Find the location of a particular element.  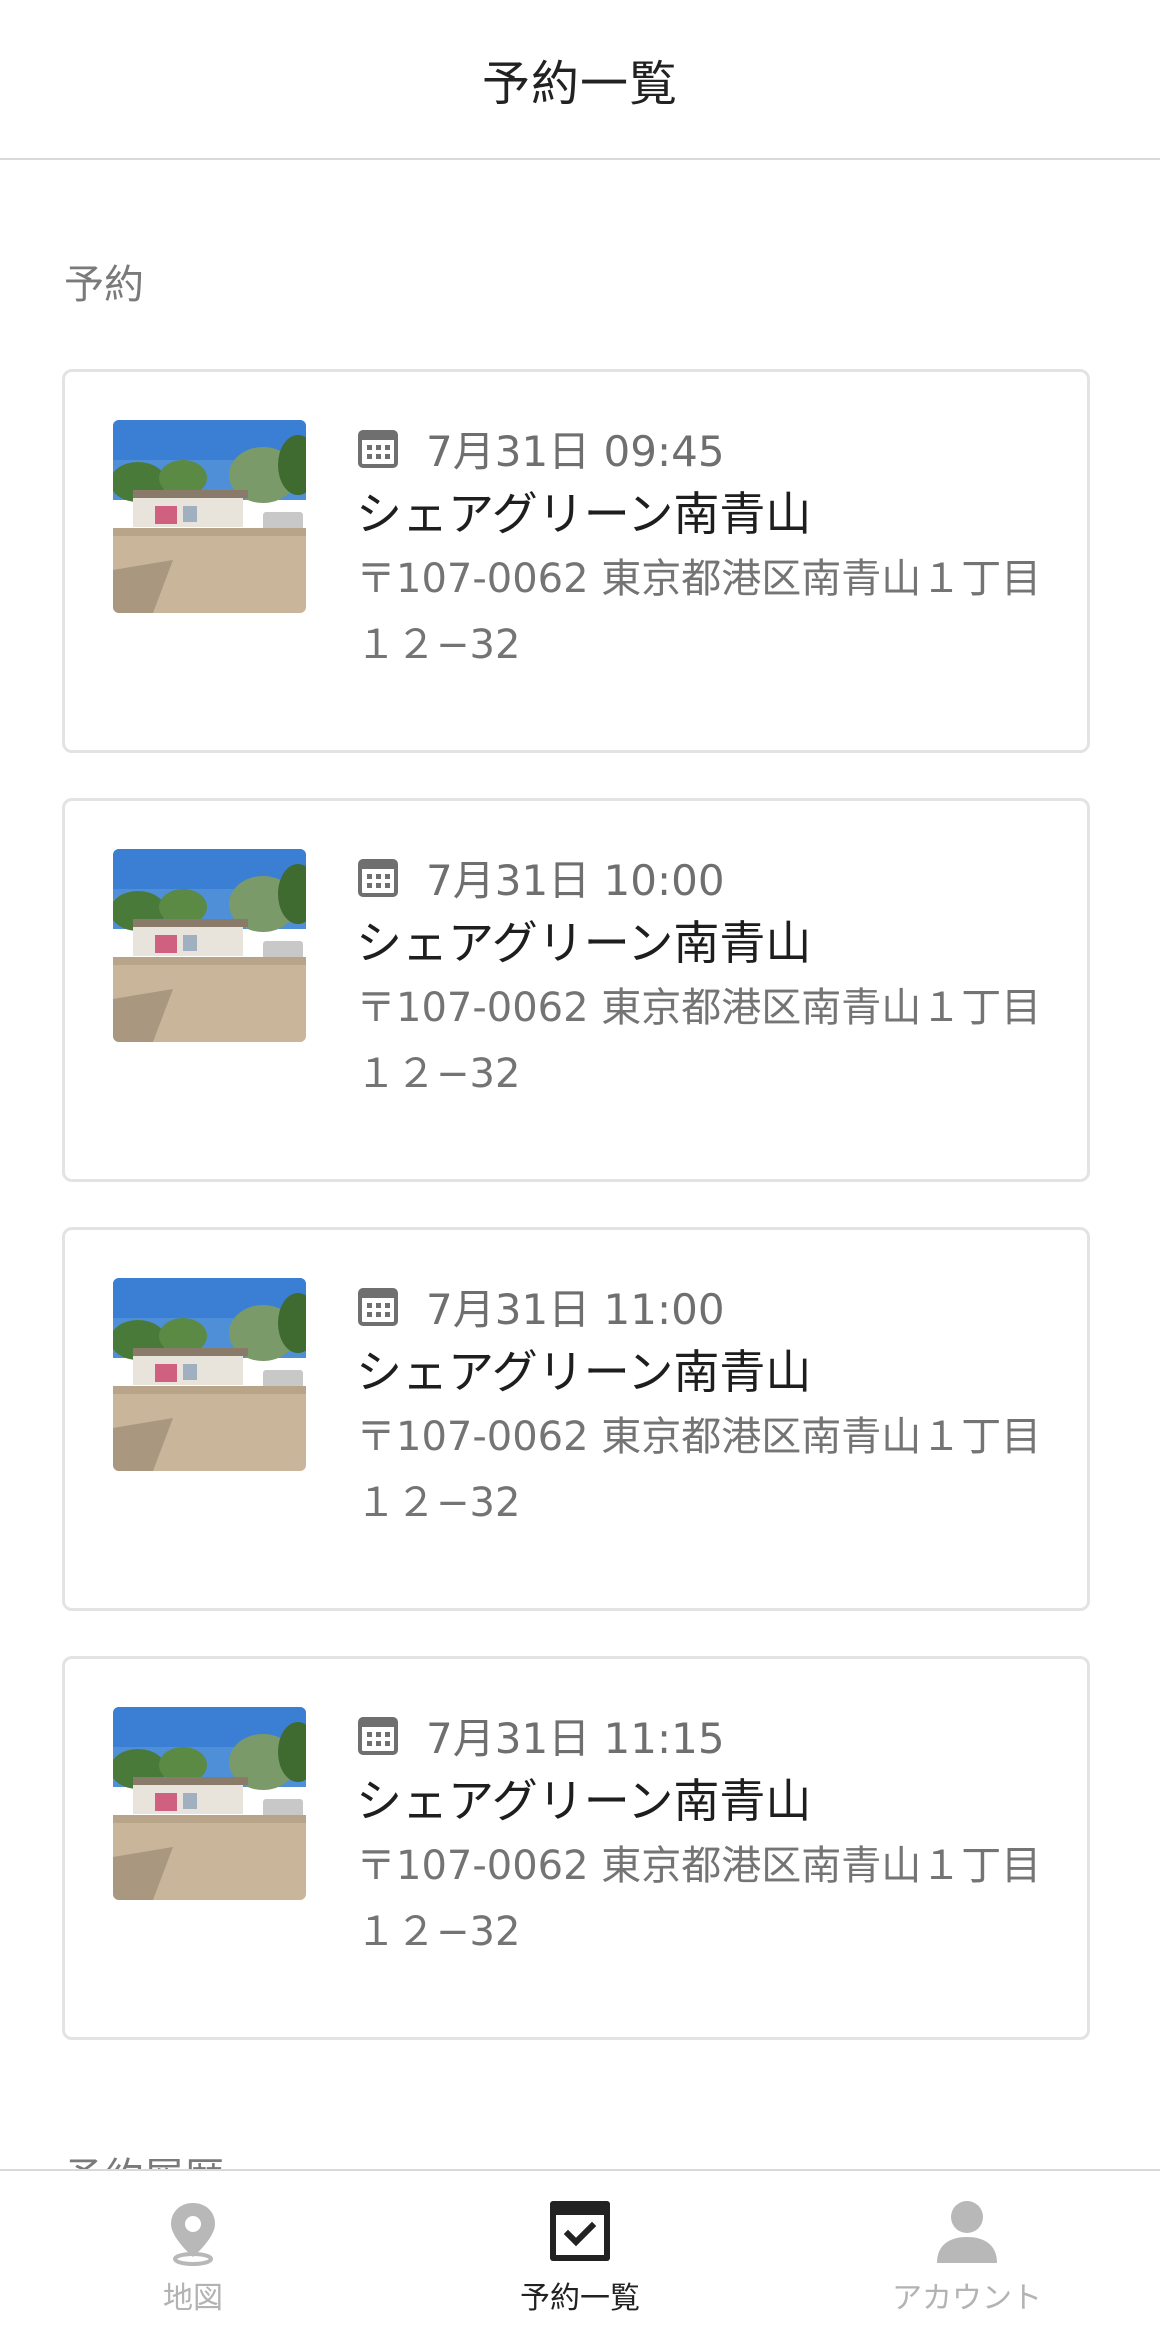

person-icon is located at coordinates (967, 2232).